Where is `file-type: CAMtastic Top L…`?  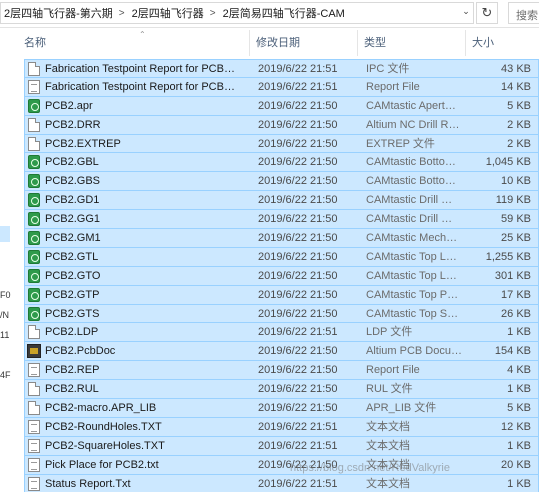 file-type: CAMtastic Top L… is located at coordinates (411, 256).